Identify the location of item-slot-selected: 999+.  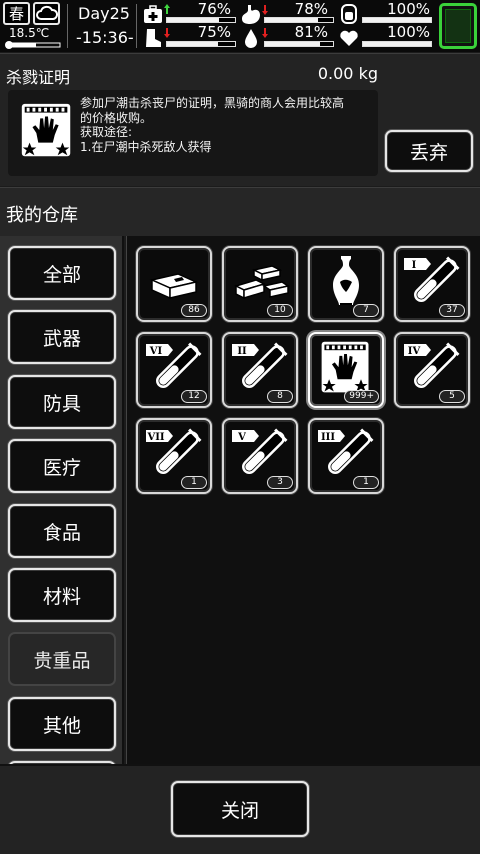
(346, 370).